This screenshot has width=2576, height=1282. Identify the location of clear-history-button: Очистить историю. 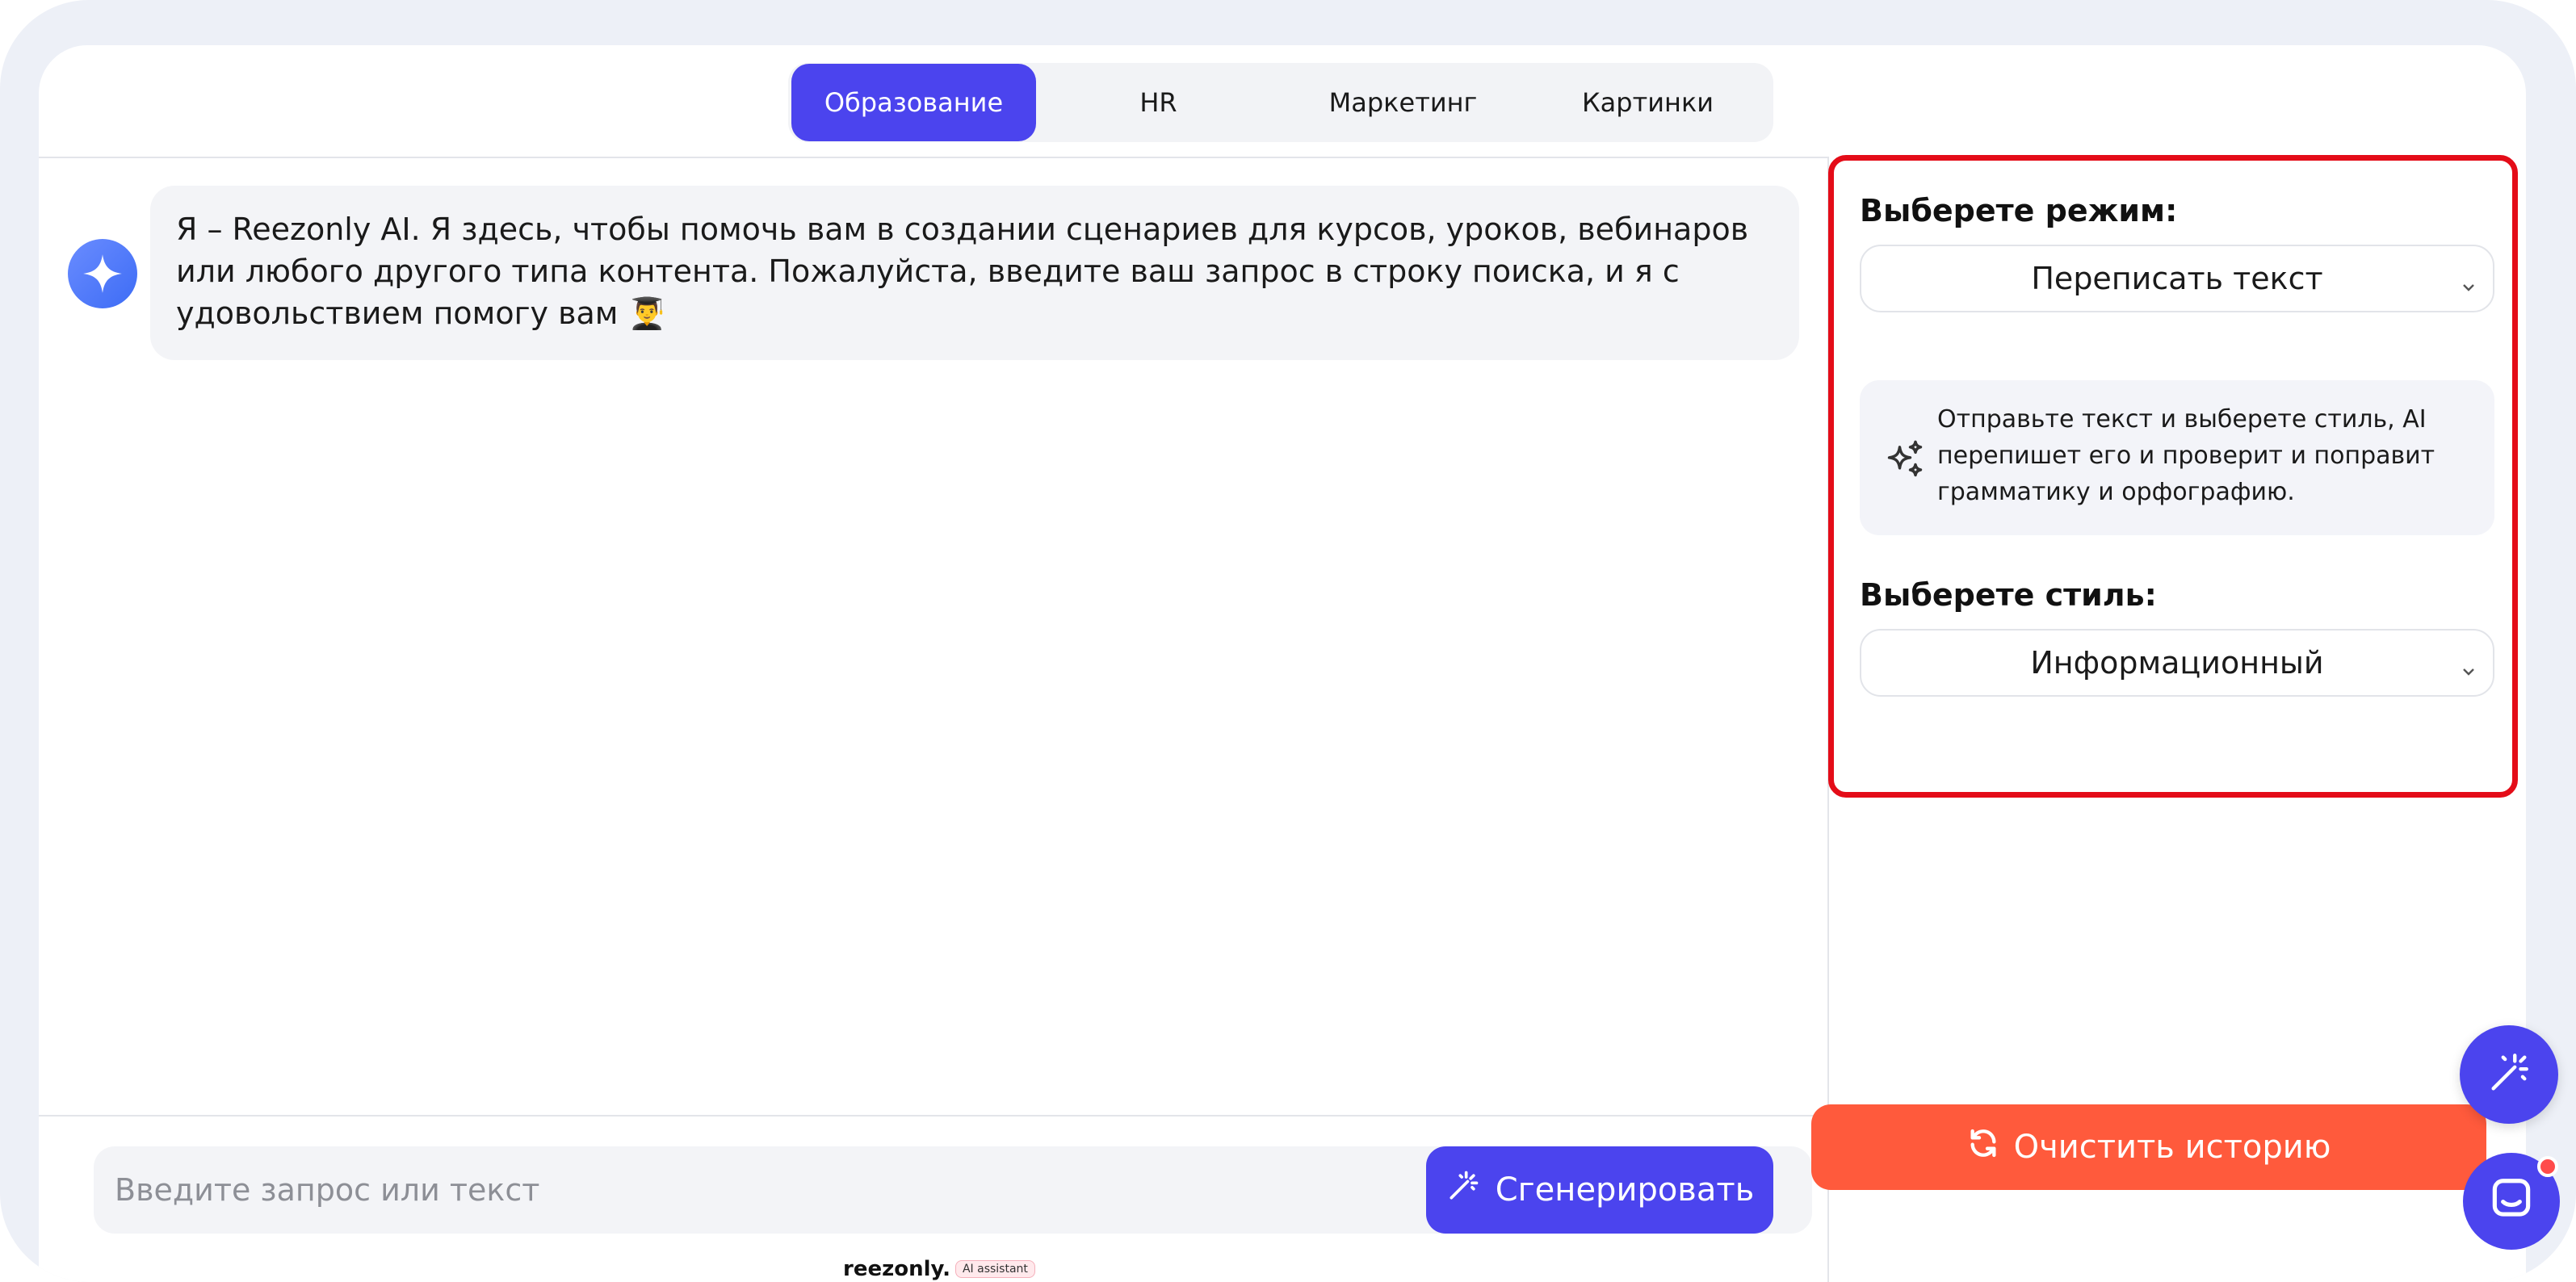
(2148, 1147).